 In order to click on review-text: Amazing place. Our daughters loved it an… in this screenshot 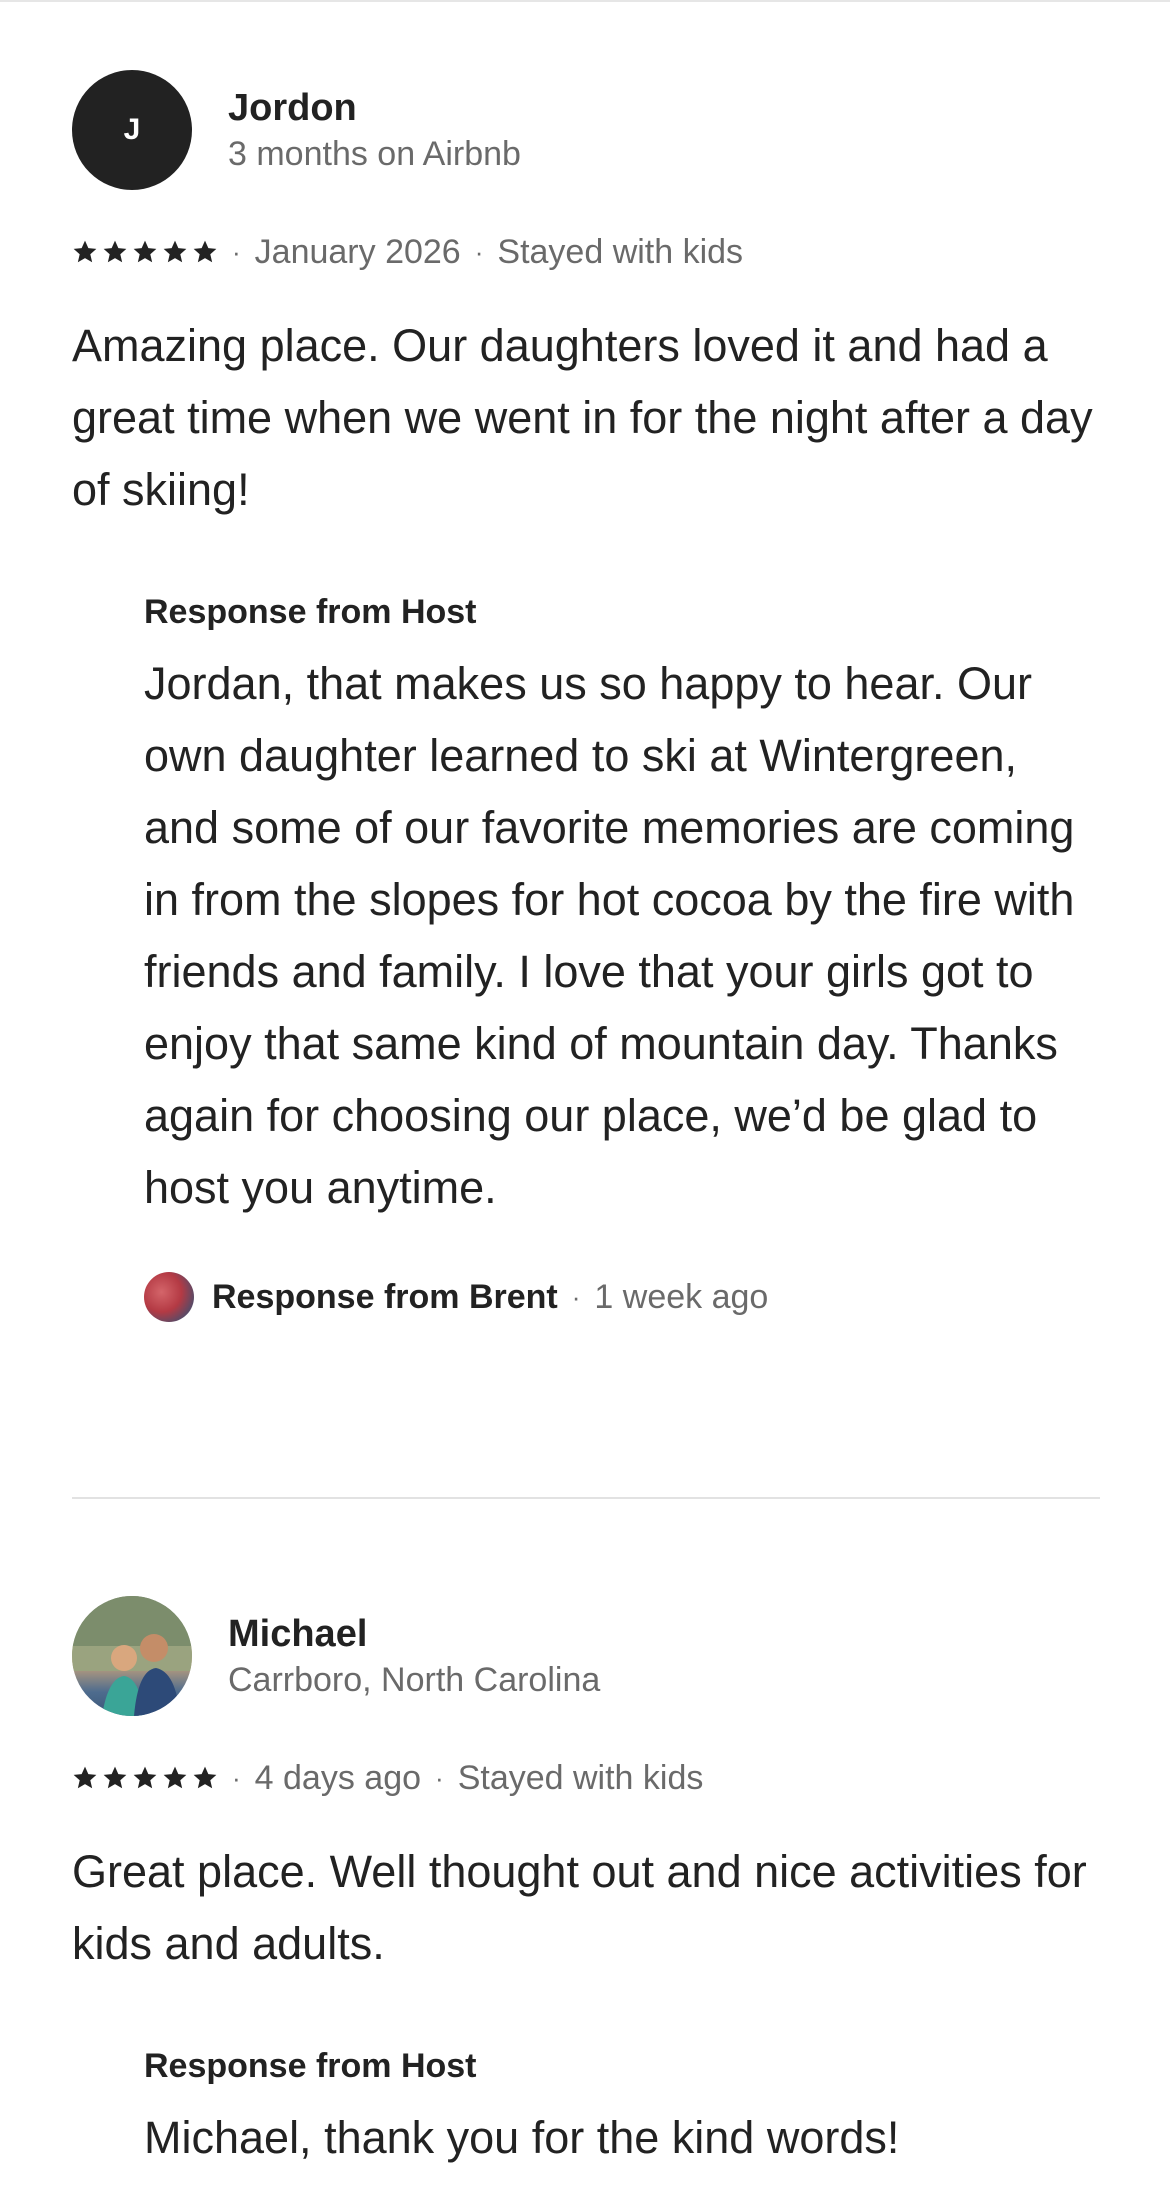, I will do `click(582, 417)`.